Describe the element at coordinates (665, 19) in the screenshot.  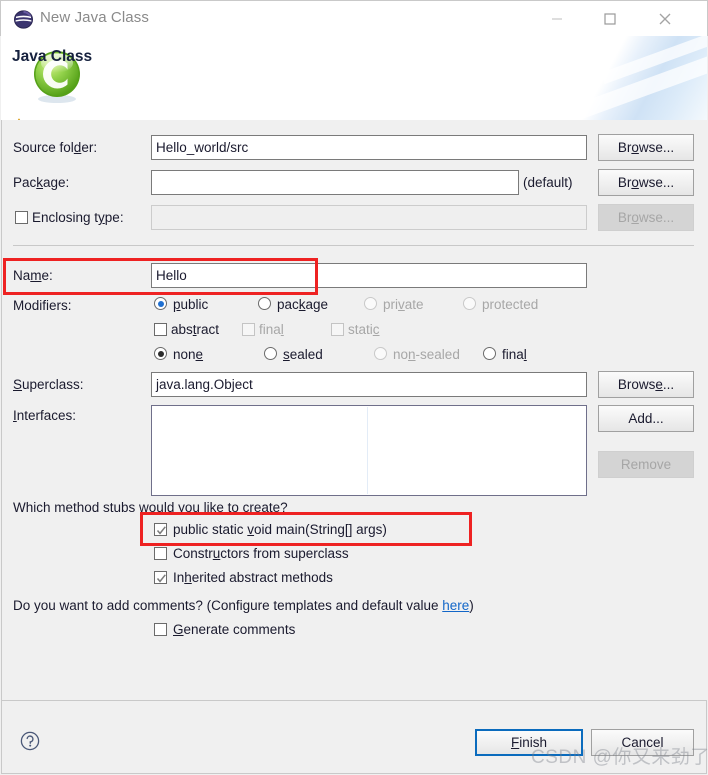
I see `close-icon` at that location.